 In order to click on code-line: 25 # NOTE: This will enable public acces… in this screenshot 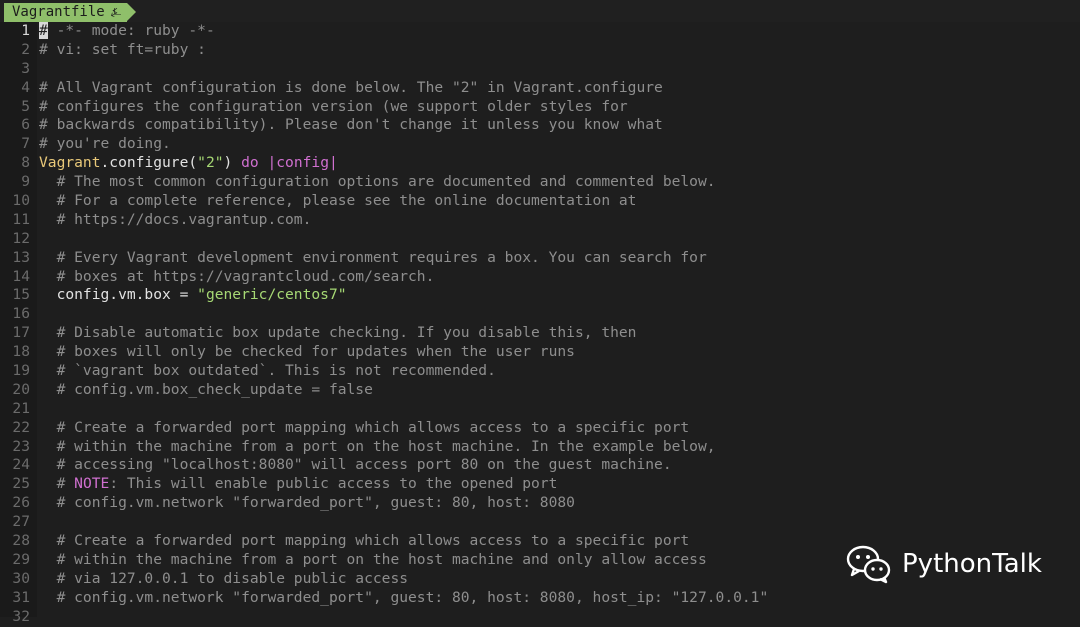, I will do `click(540, 484)`.